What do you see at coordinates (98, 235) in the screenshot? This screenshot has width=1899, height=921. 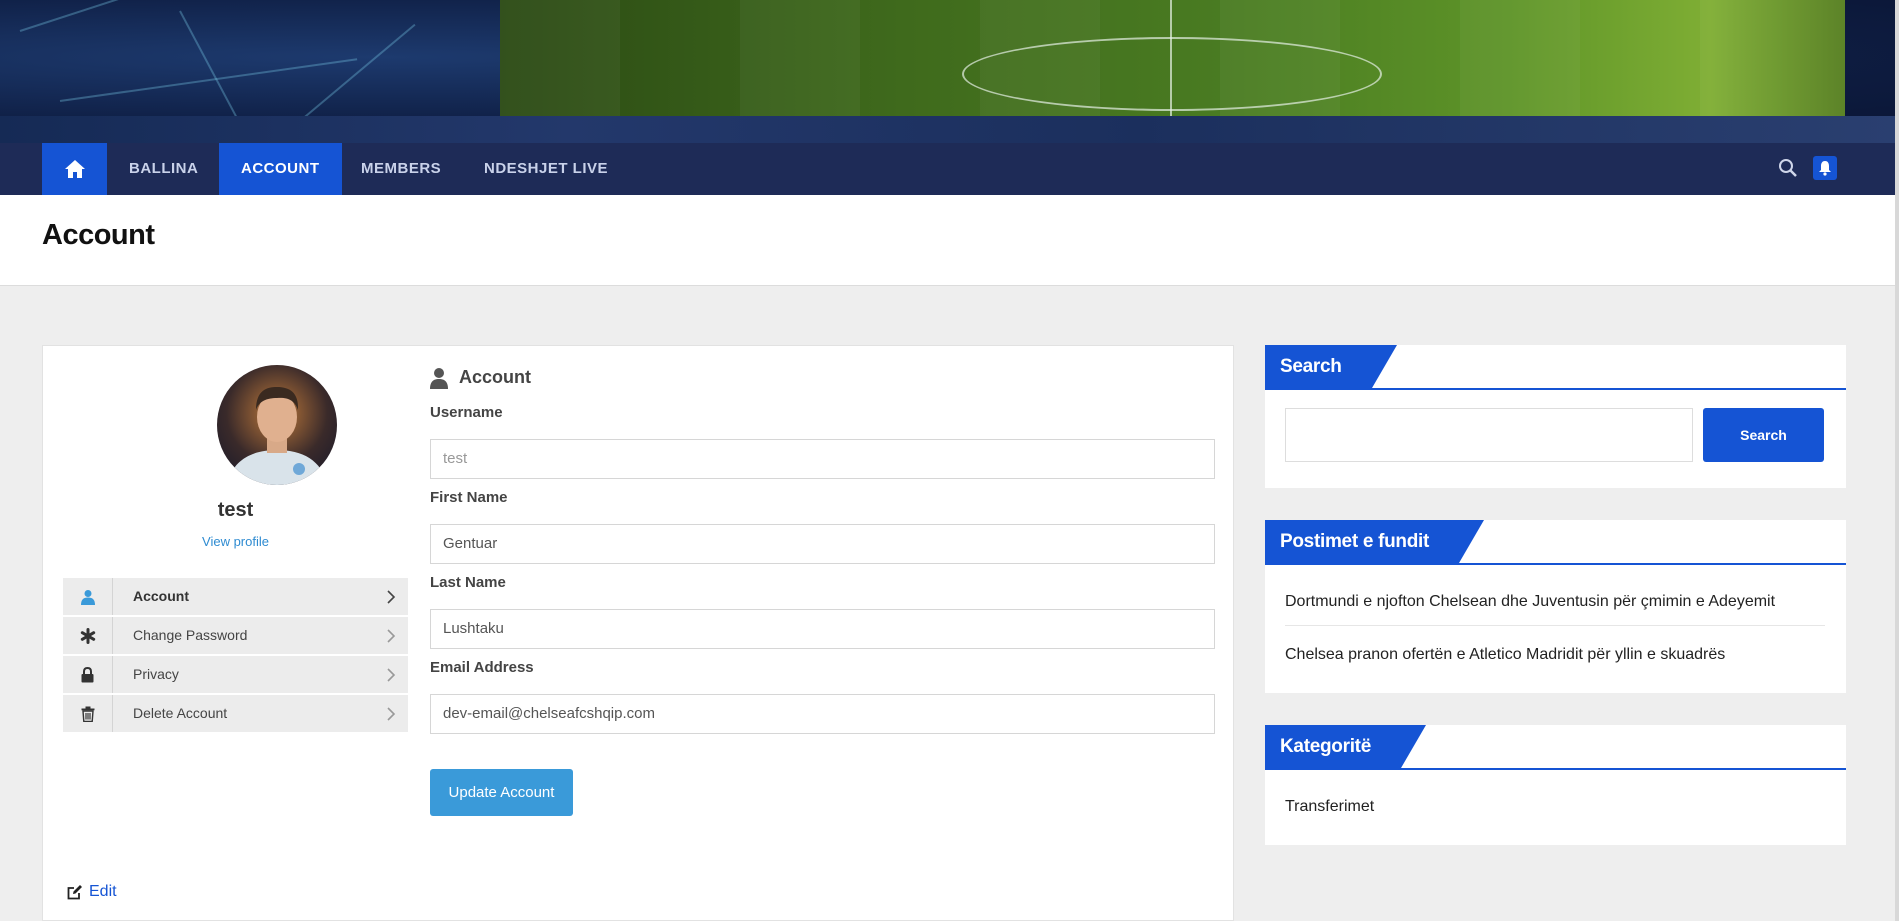 I see `page-title: Account` at bounding box center [98, 235].